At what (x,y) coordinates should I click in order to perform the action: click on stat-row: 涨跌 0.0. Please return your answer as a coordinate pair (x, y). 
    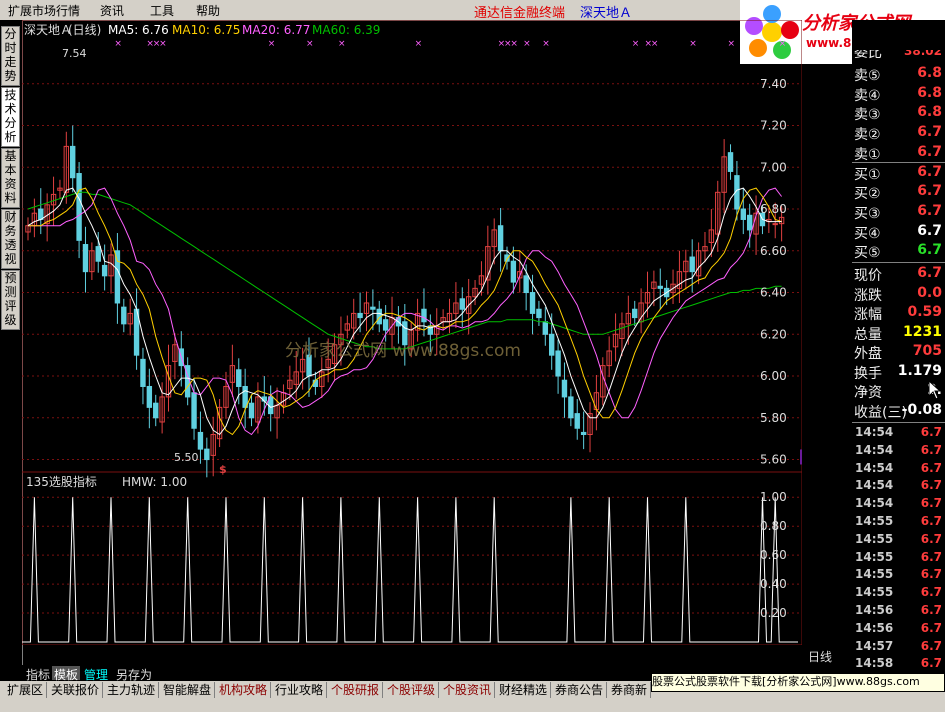
    Looking at the image, I should click on (898, 294).